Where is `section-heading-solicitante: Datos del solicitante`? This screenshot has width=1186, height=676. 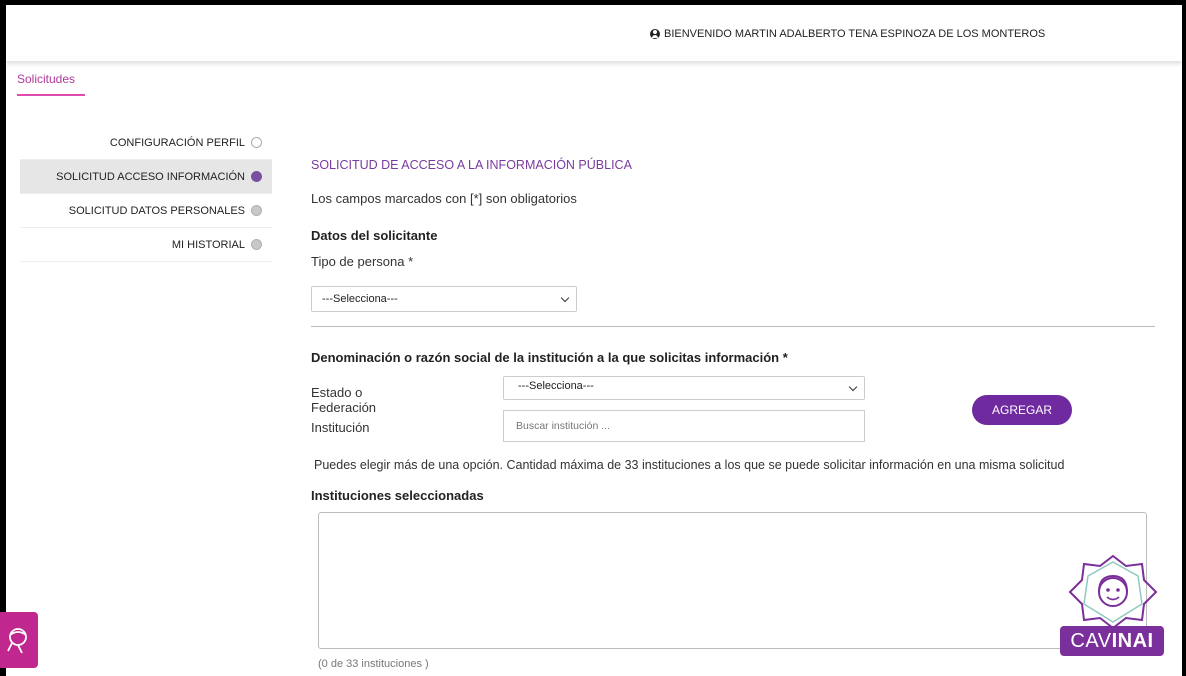 section-heading-solicitante: Datos del solicitante is located at coordinates (374, 235).